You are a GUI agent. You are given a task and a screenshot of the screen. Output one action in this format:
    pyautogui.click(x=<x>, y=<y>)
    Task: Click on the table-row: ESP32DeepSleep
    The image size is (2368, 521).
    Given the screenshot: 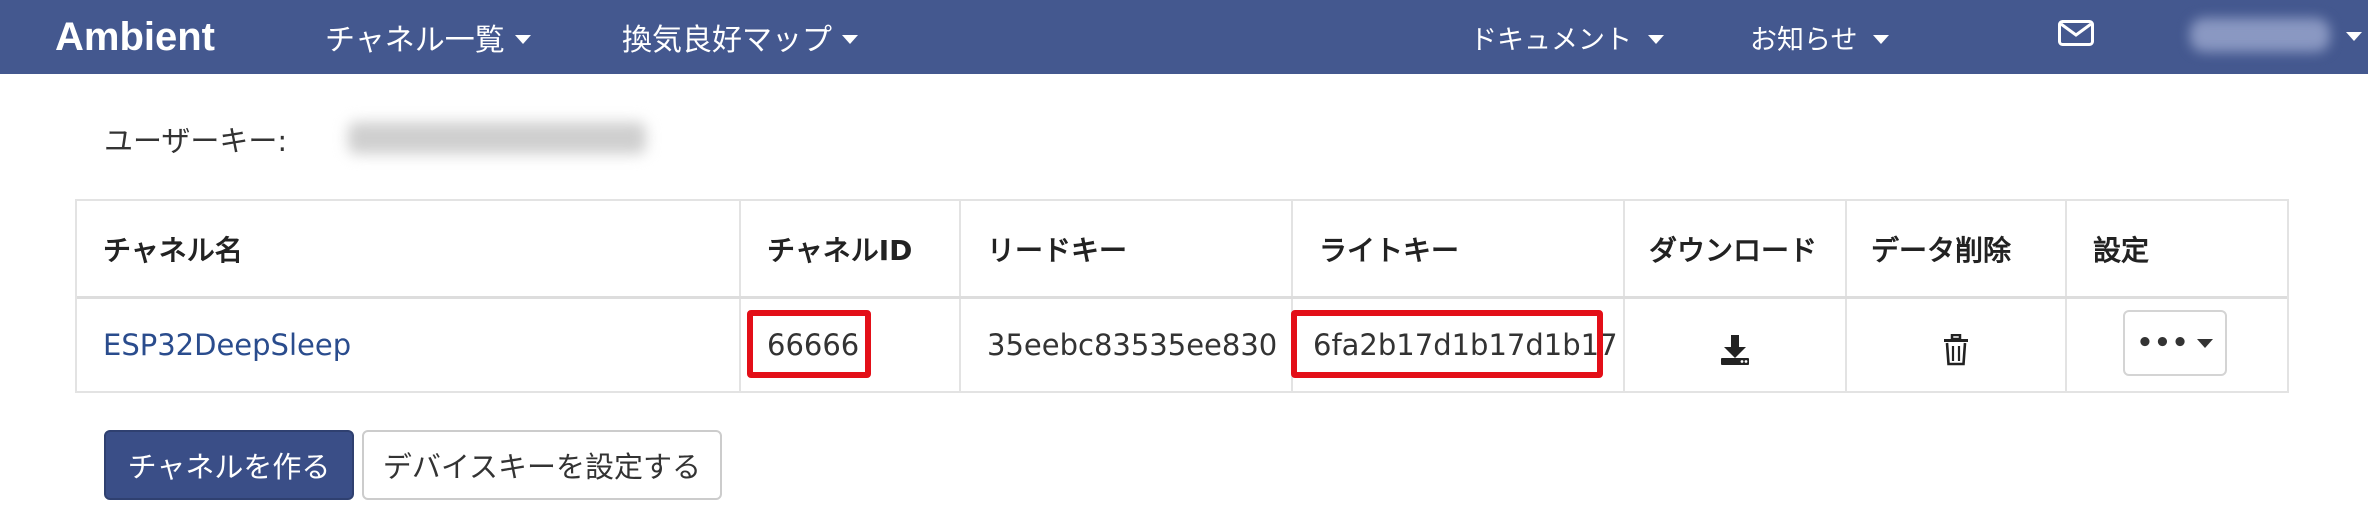 What is the action you would take?
    pyautogui.click(x=408, y=345)
    